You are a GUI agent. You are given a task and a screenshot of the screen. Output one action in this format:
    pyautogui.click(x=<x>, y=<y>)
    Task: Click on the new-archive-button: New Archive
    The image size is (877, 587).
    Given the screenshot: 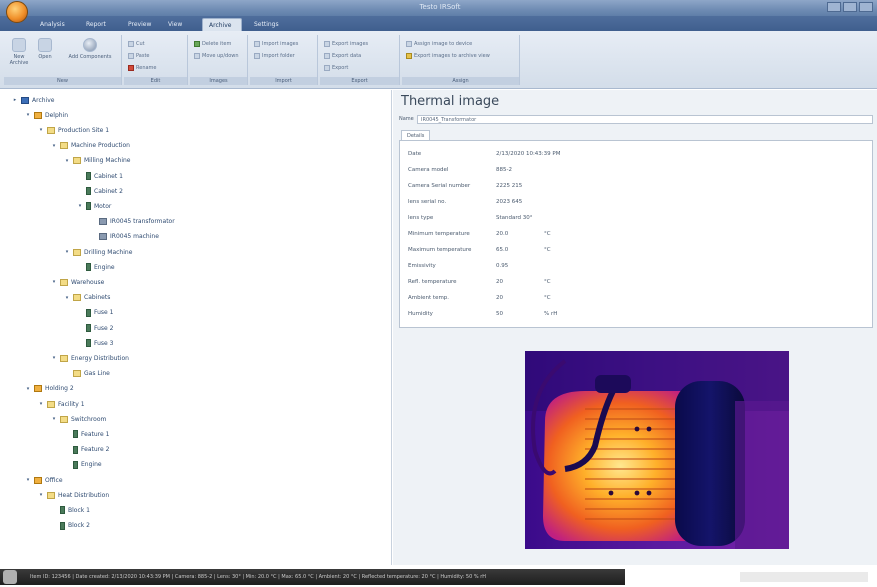 What is the action you would take?
    pyautogui.click(x=19, y=52)
    